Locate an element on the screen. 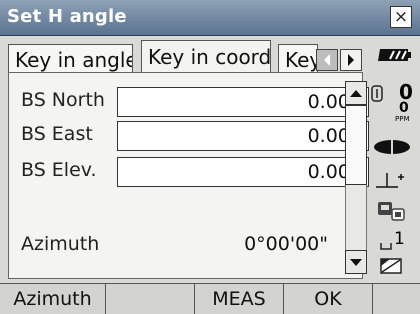 This screenshot has width=420, height=314. bs-elev-label: BS Elev. is located at coordinates (59, 170).